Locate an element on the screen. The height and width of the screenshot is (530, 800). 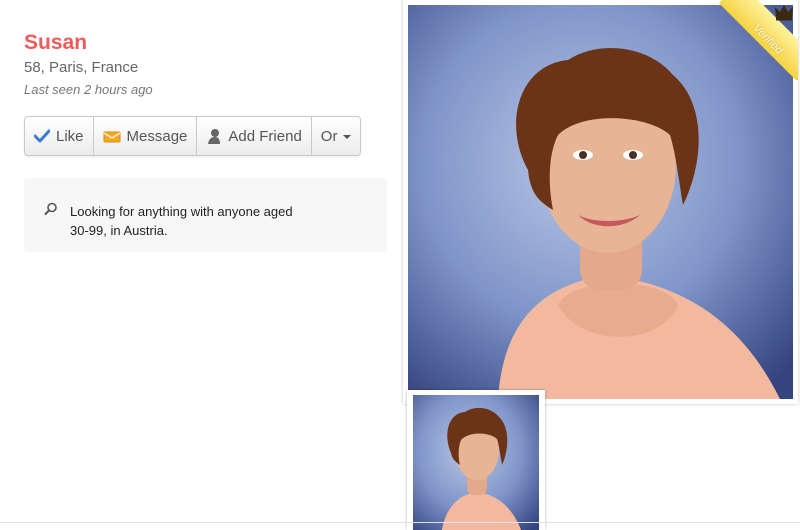
add-friend-button: Add Friend is located at coordinates (254, 136).